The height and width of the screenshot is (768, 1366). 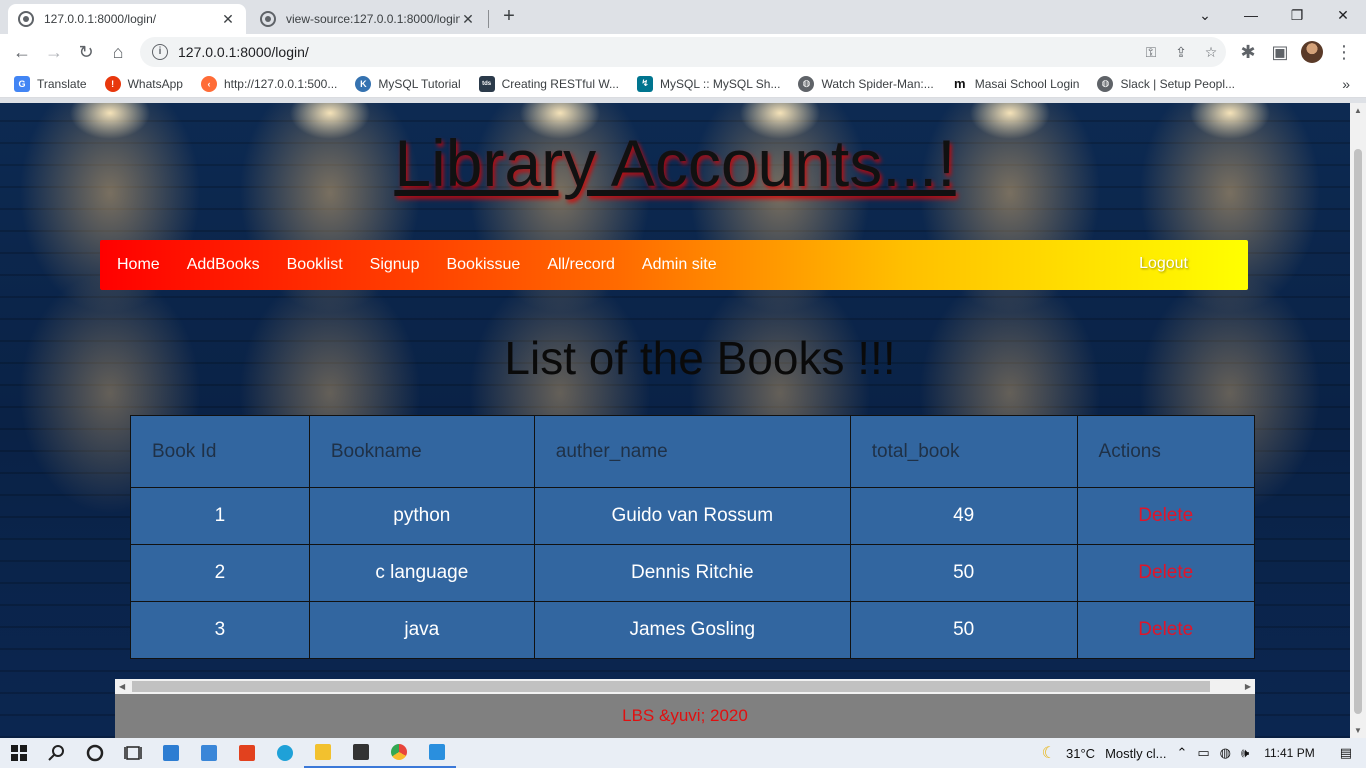 What do you see at coordinates (1248, 686) in the screenshot?
I see `scroll-right-icon: ▶` at bounding box center [1248, 686].